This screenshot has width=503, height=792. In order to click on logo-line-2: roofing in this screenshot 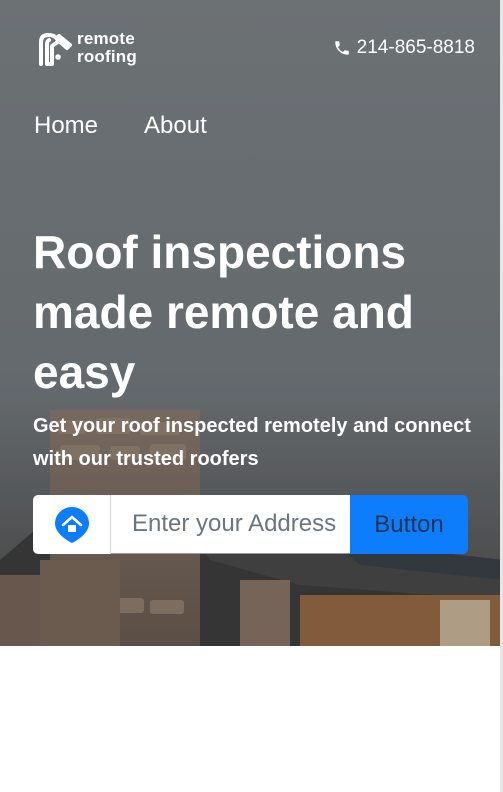, I will do `click(107, 56)`.